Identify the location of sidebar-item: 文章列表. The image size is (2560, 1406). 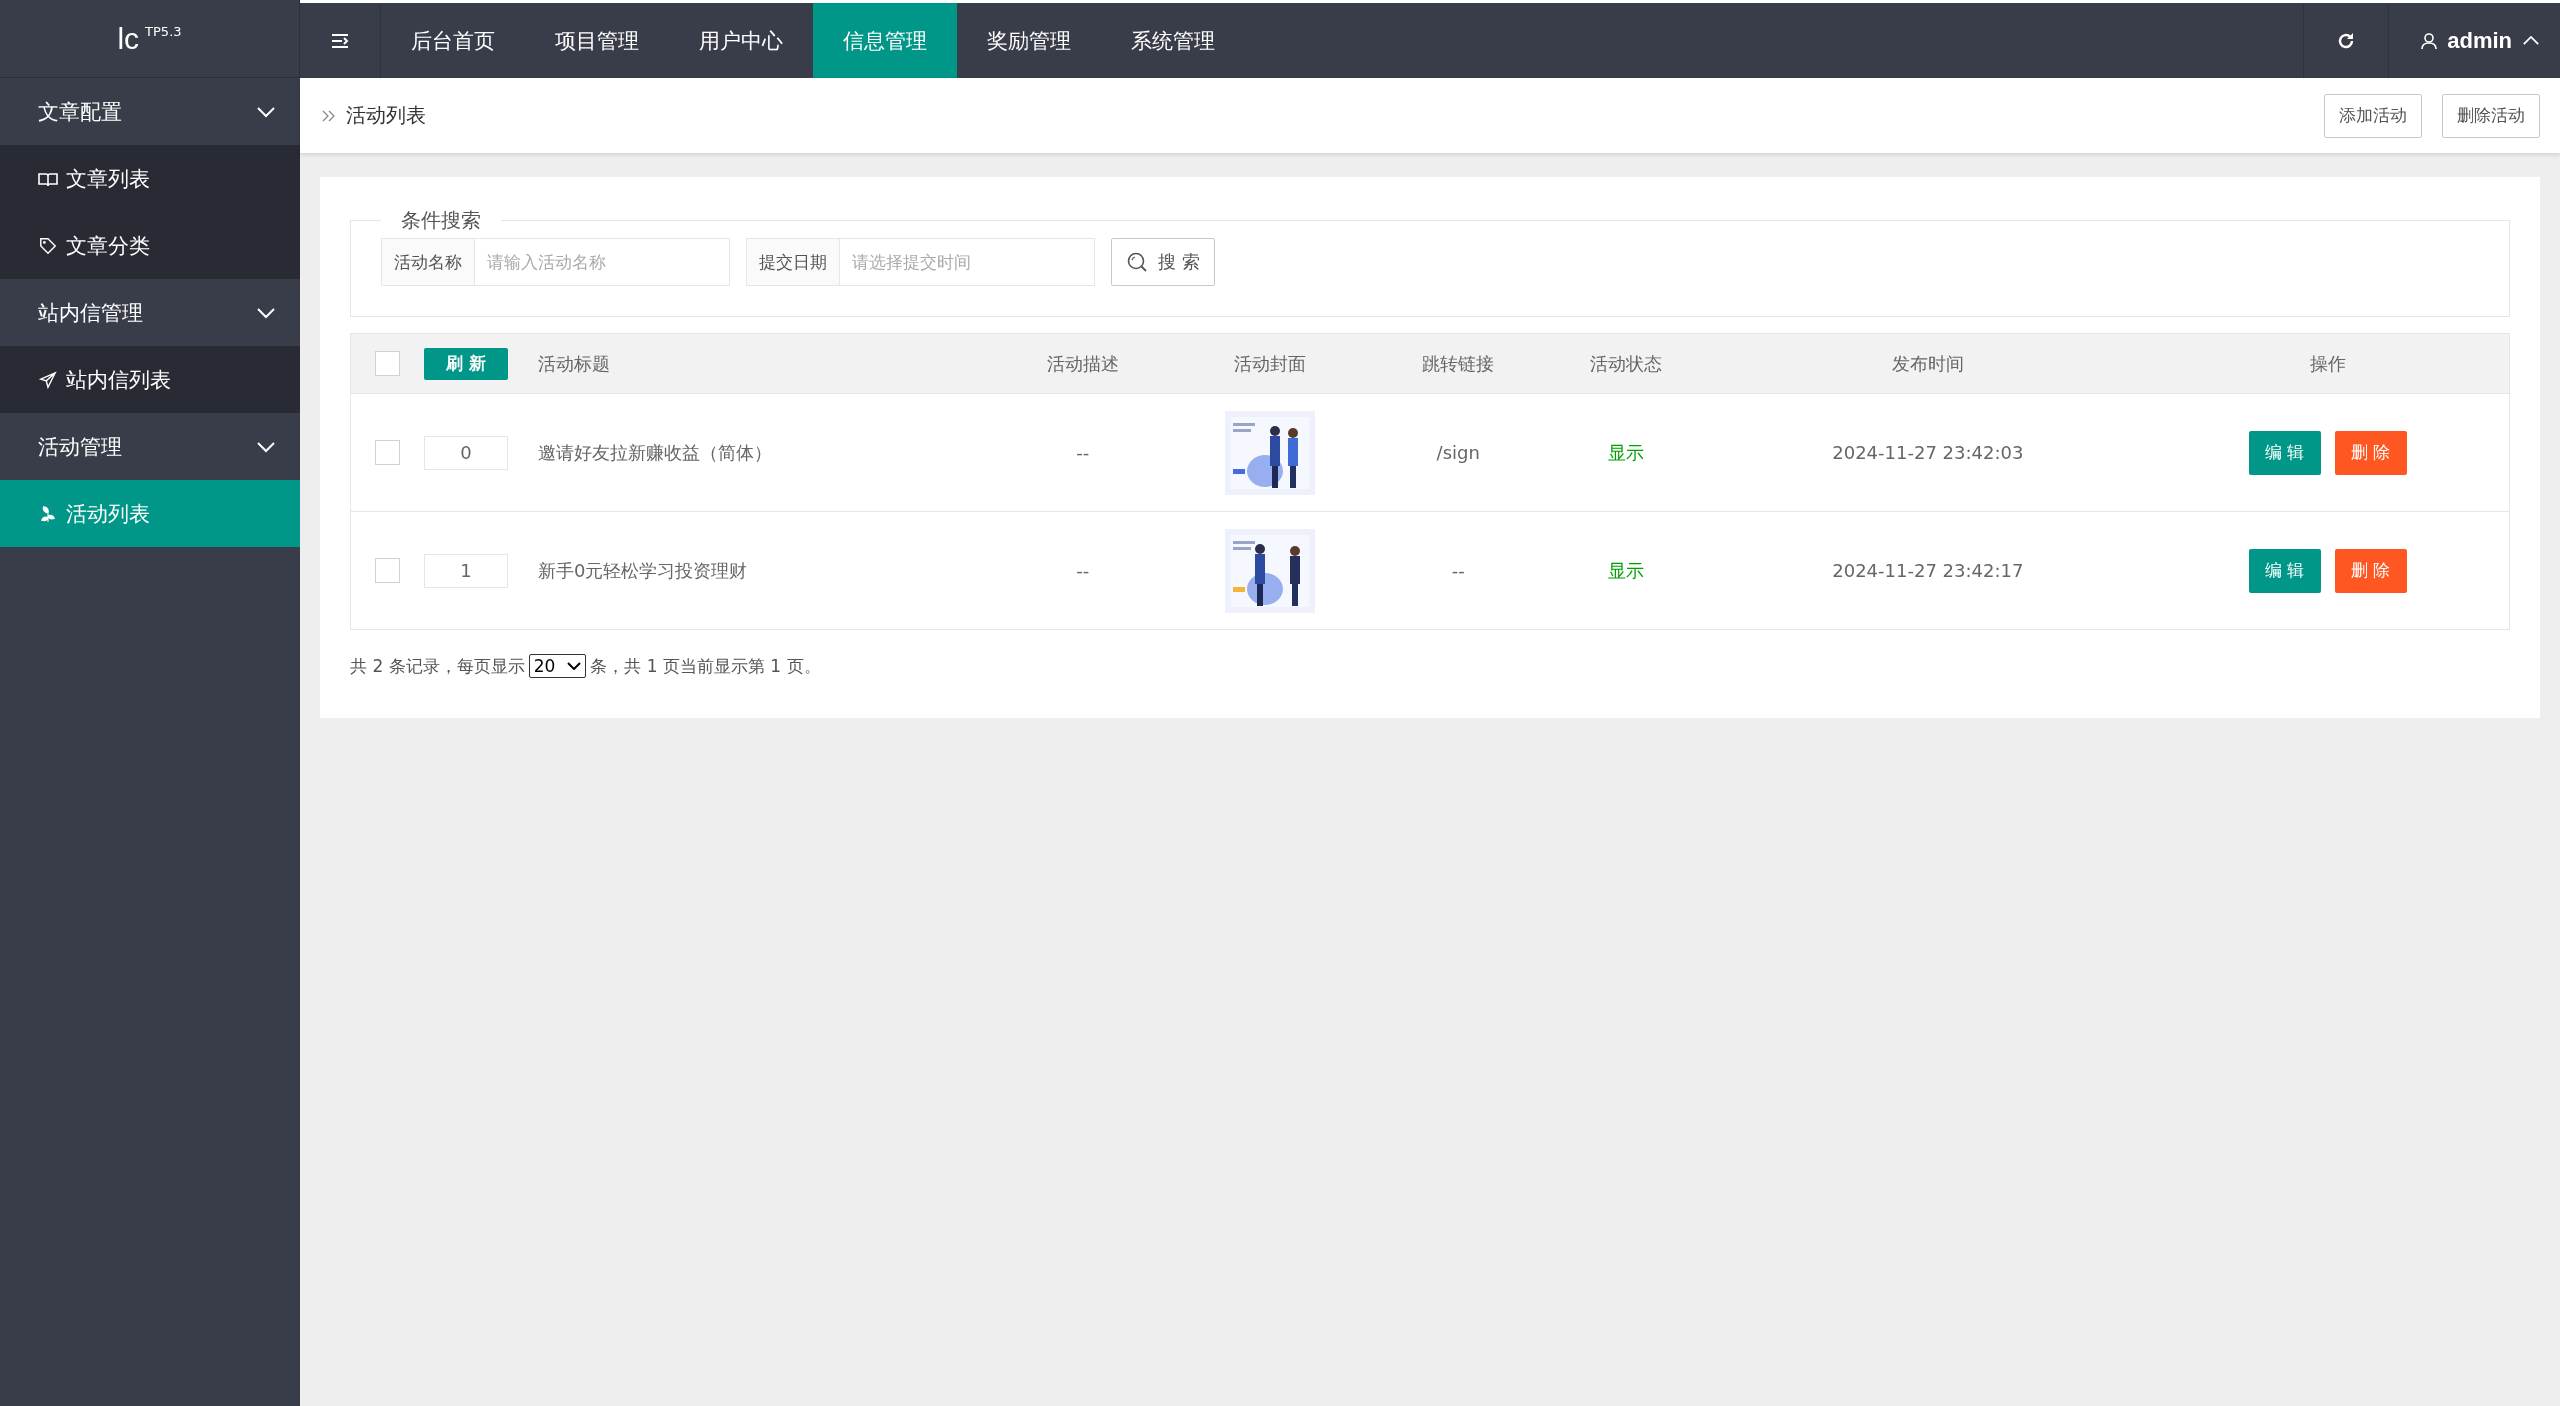
(150, 178).